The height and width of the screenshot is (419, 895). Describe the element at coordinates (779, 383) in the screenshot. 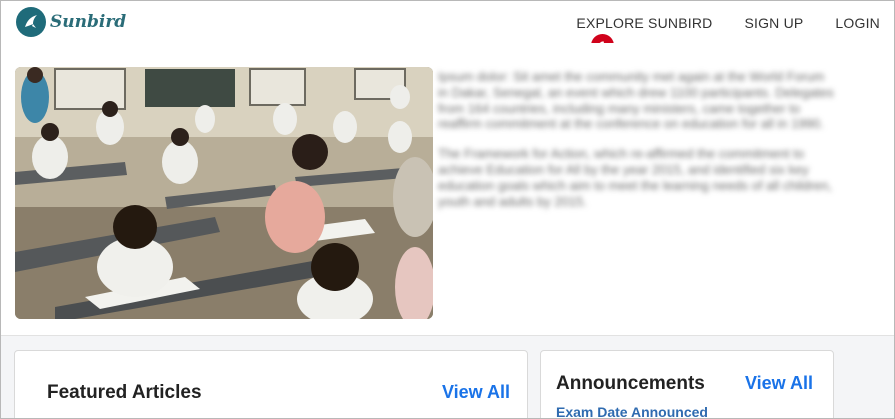

I see `announcements-view-all-link: View All` at that location.